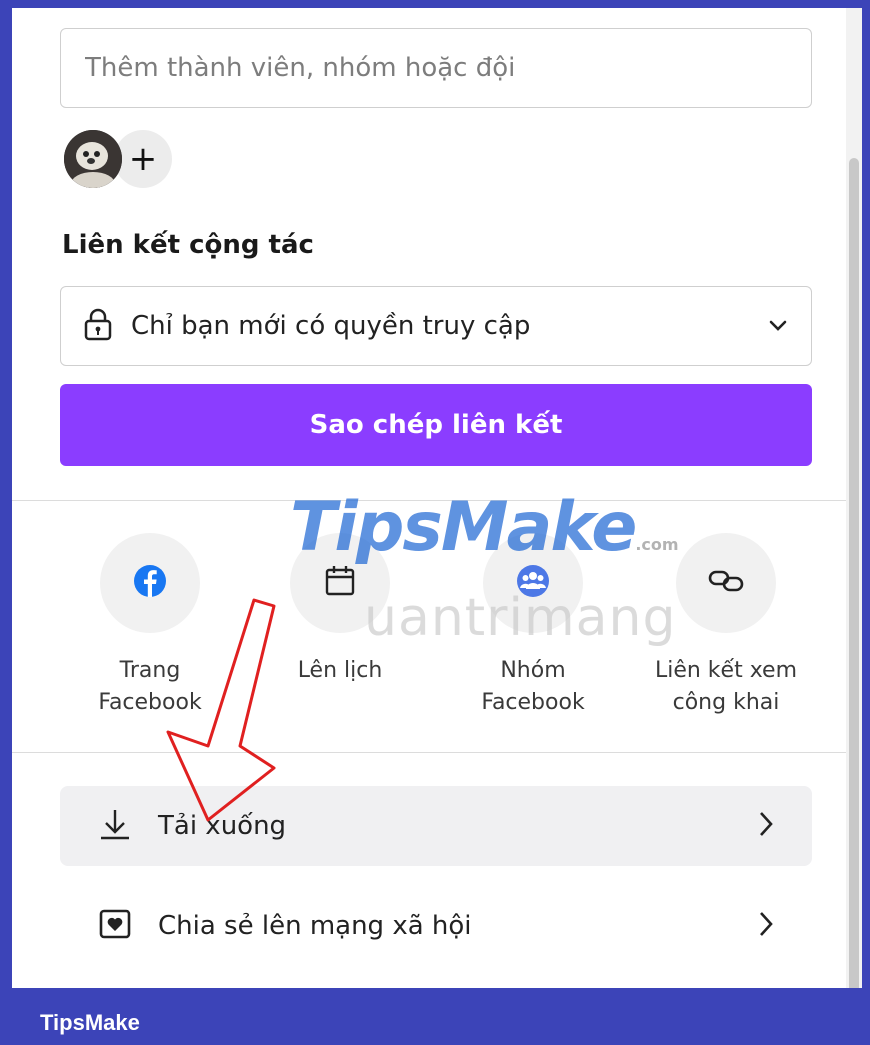 The width and height of the screenshot is (870, 1045). Describe the element at coordinates (436, 68) in the screenshot. I see `member-search-input` at that location.